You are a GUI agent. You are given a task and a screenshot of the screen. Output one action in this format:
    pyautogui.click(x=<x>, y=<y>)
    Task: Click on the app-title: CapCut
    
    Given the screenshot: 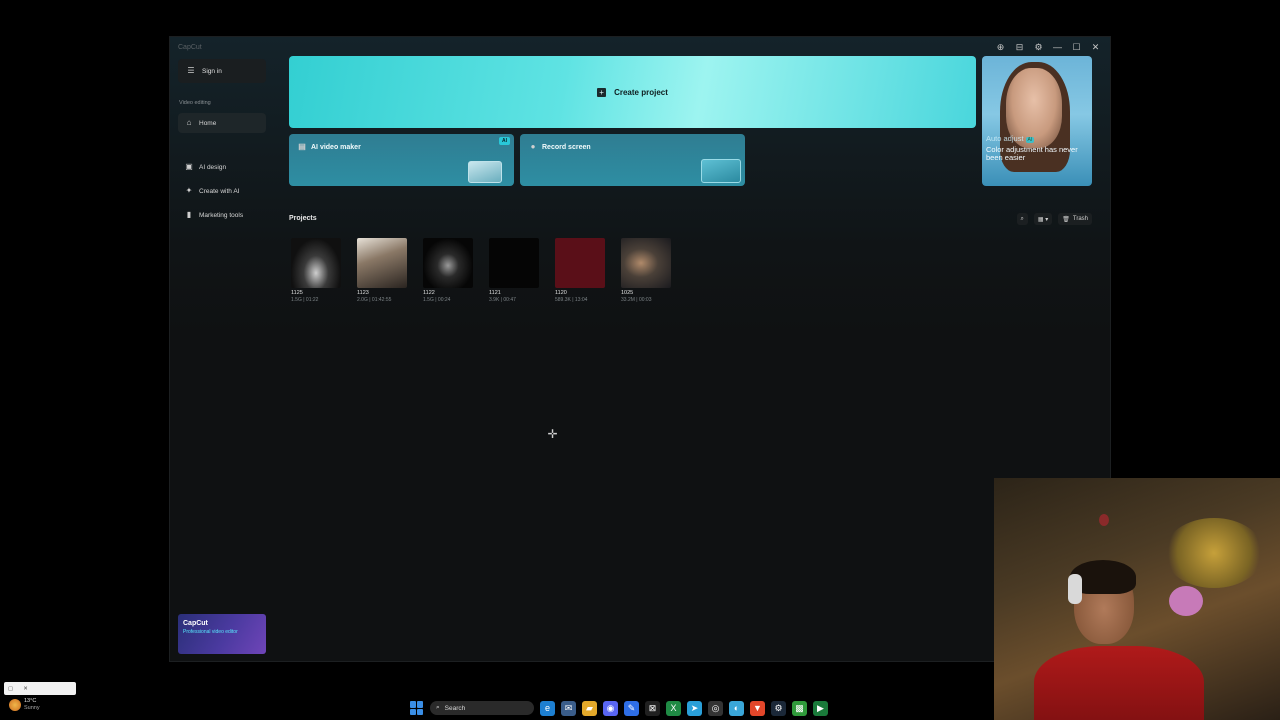 What is the action you would take?
    pyautogui.click(x=190, y=47)
    